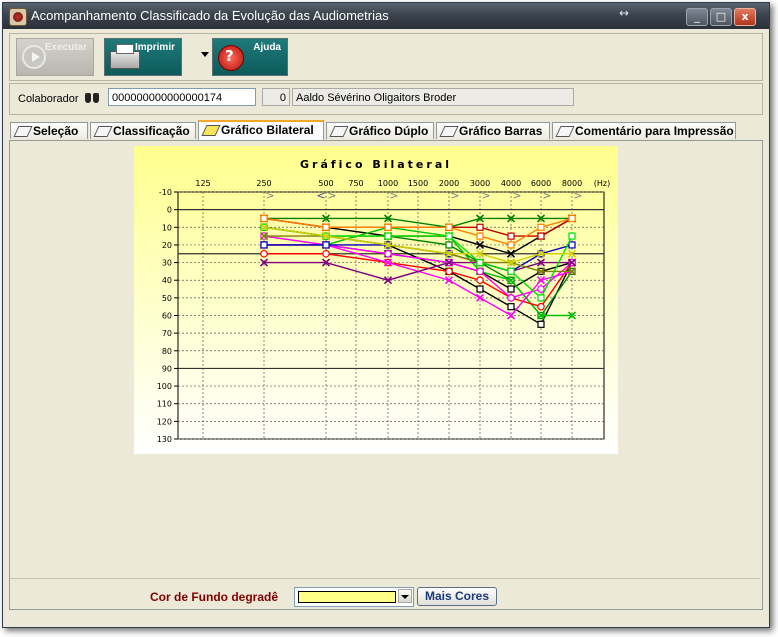 This screenshot has height=637, width=778. I want to click on y-tick-label: 90, so click(167, 368).